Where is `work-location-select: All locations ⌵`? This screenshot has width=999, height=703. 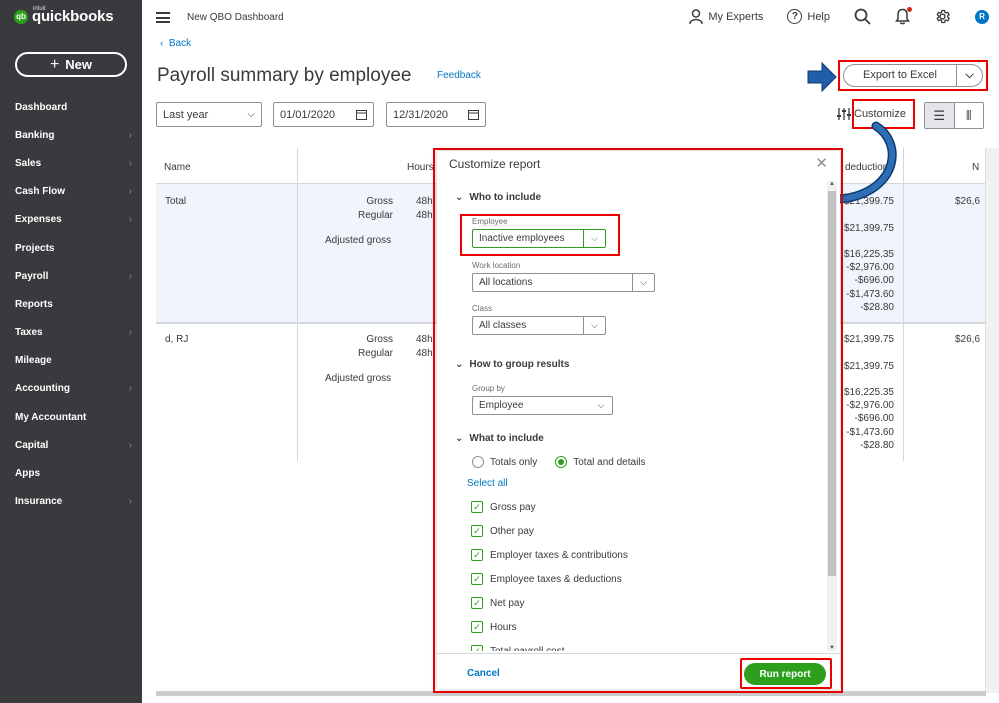
work-location-select: All locations ⌵ is located at coordinates (563, 282).